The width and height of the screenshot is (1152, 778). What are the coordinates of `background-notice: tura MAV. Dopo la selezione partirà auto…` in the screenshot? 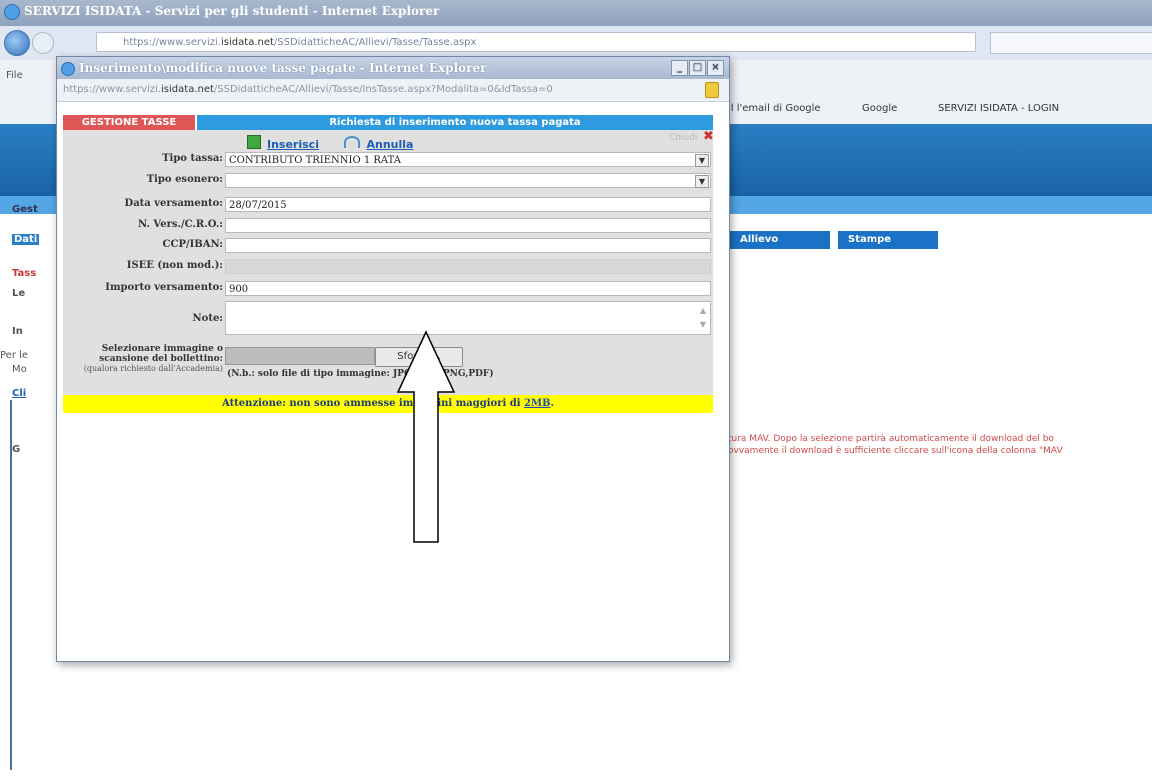 It's located at (940, 445).